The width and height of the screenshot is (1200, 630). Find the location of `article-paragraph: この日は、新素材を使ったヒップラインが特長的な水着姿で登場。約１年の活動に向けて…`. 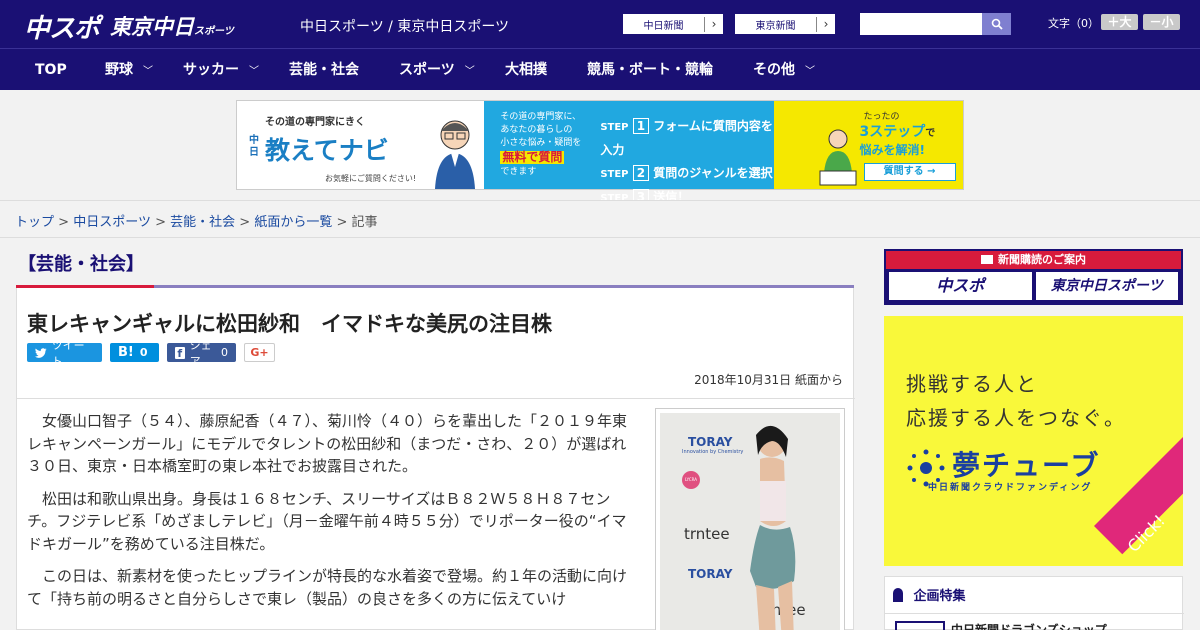

article-paragraph: この日は、新素材を使ったヒップラインが特長的な水着姿で登場。約１年の活動に向けて… is located at coordinates (327, 587).